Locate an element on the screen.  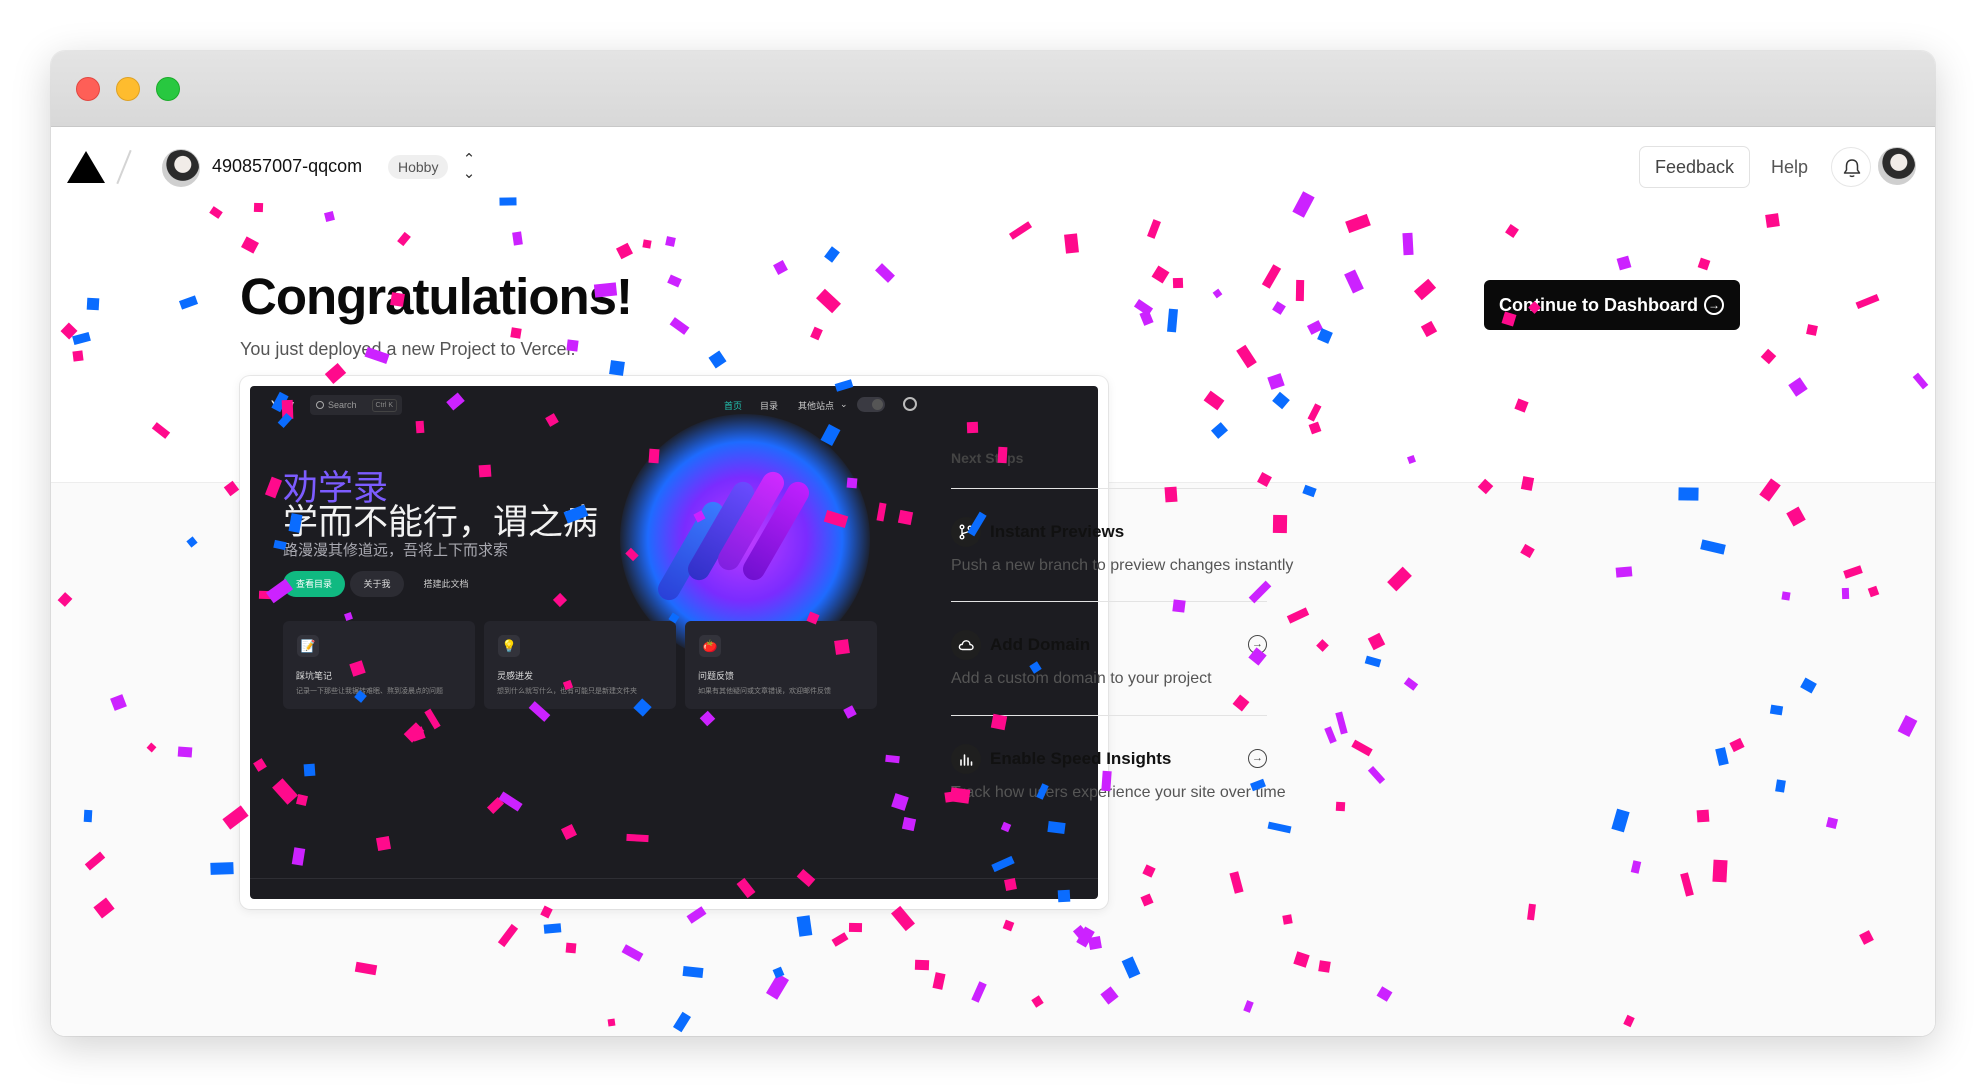
minimize-window-button is located at coordinates (128, 89).